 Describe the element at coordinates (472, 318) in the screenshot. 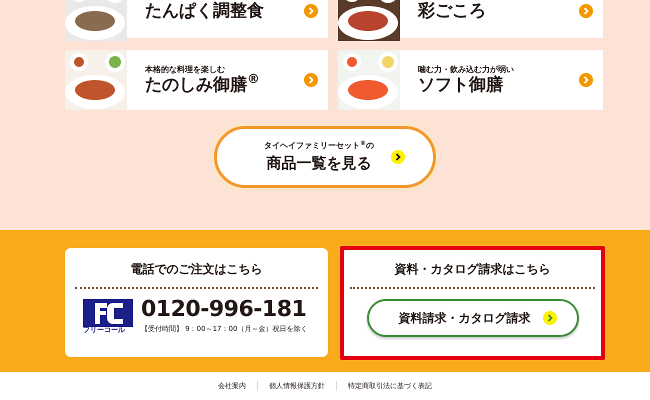

I see `catalog-request-button: 資料請求・カタログ請求` at that location.